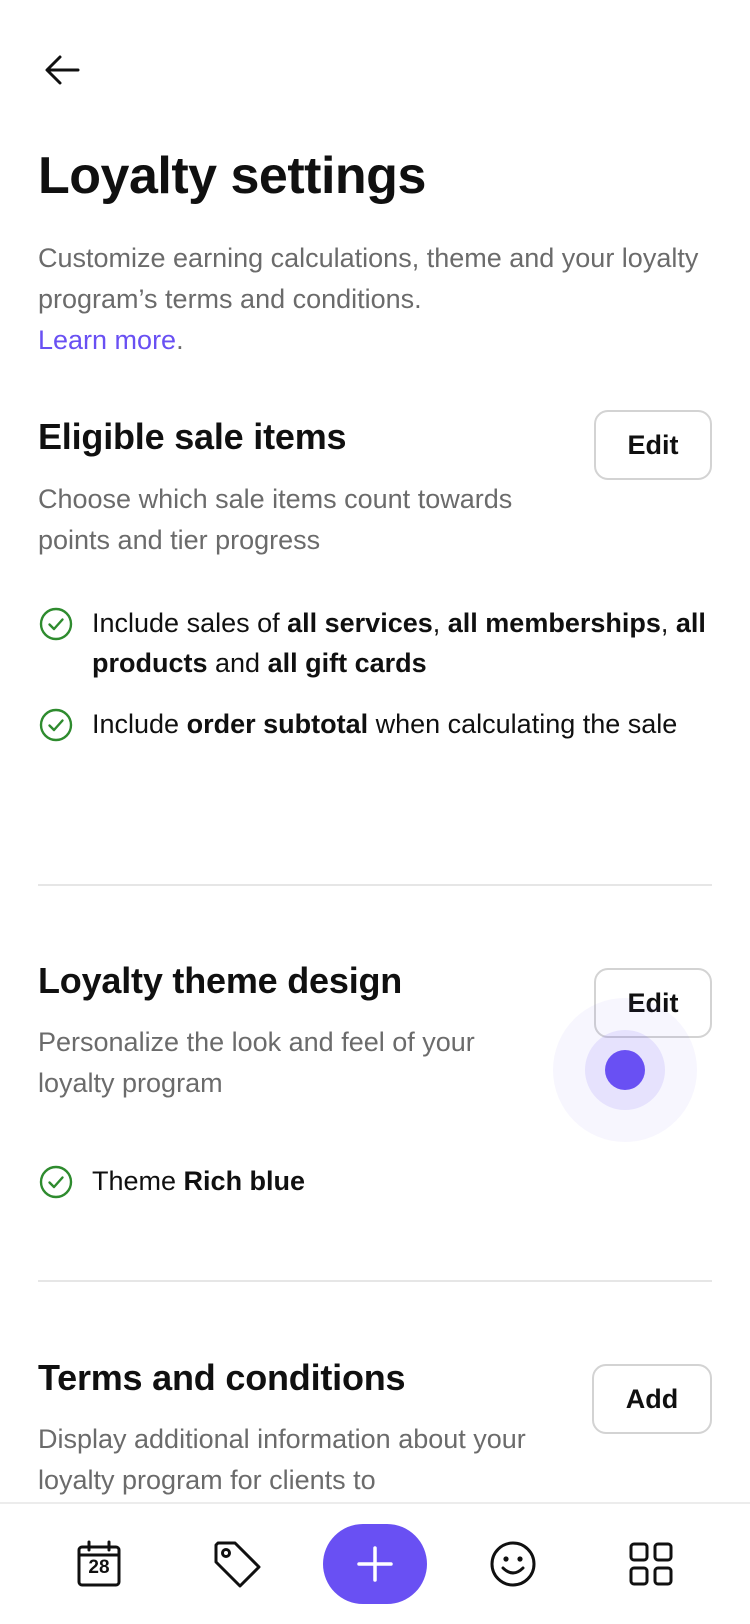 This screenshot has width=750, height=1624. I want to click on touch-ripple, so click(625, 1070).